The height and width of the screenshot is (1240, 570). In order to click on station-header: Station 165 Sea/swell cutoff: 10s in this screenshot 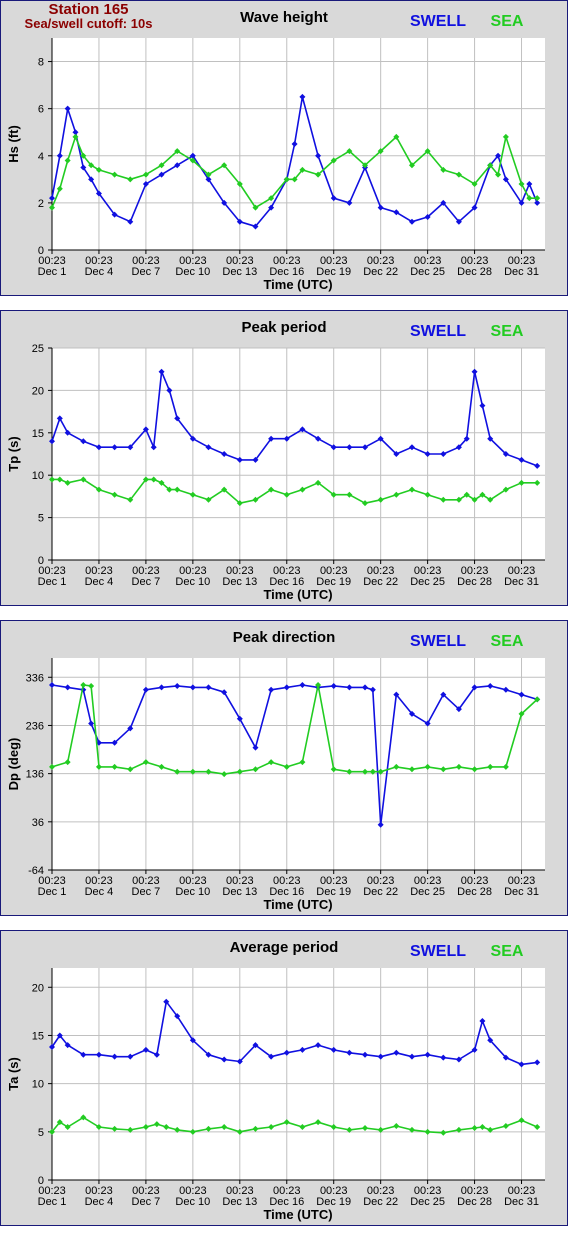, I will do `click(88, 16)`.